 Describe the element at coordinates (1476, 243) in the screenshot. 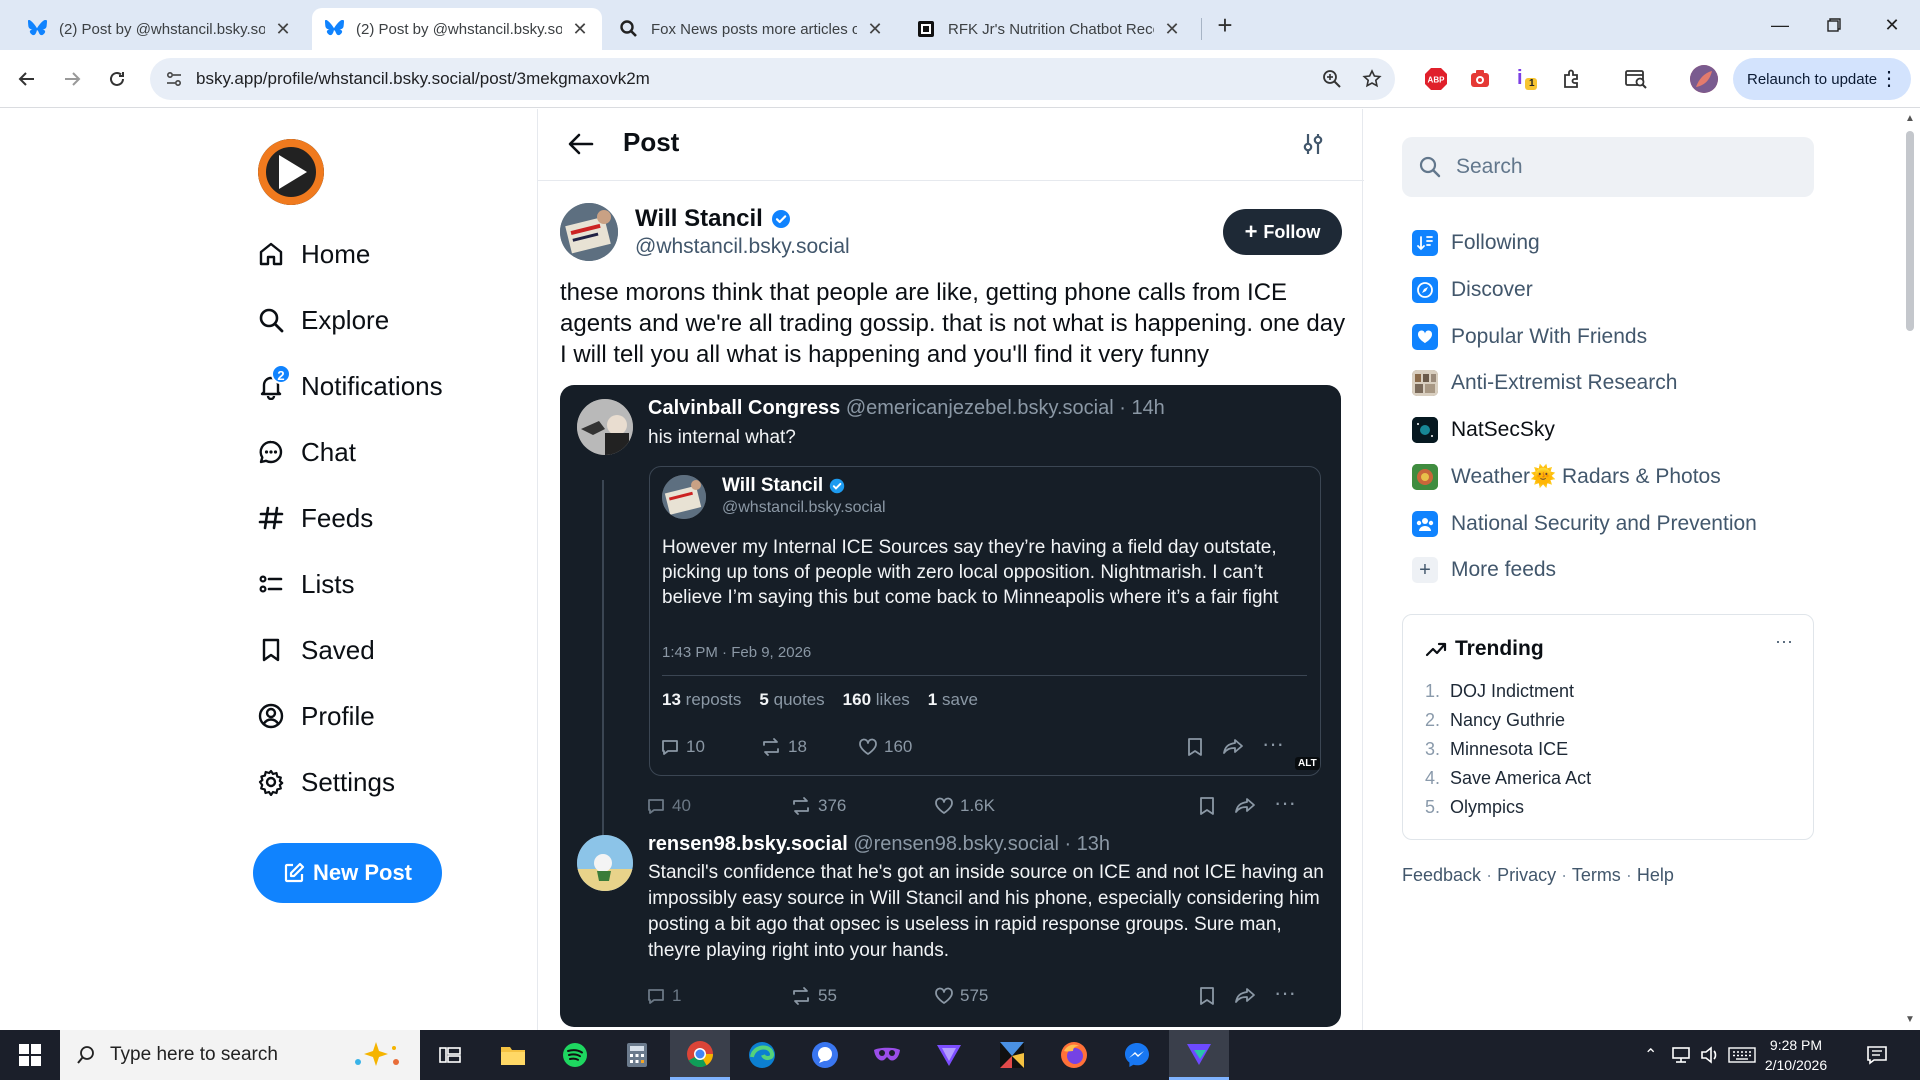

I see `feed-item-following: Following` at that location.